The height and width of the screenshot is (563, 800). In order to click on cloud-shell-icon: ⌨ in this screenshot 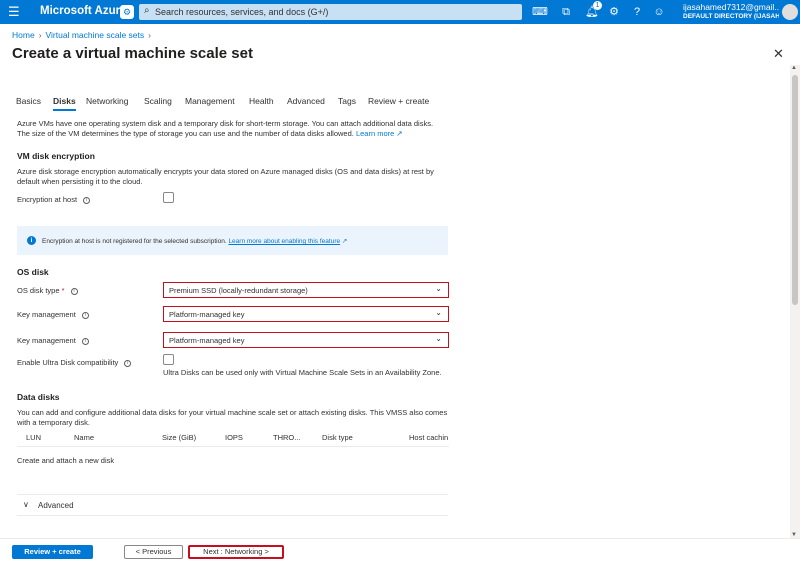, I will do `click(540, 12)`.